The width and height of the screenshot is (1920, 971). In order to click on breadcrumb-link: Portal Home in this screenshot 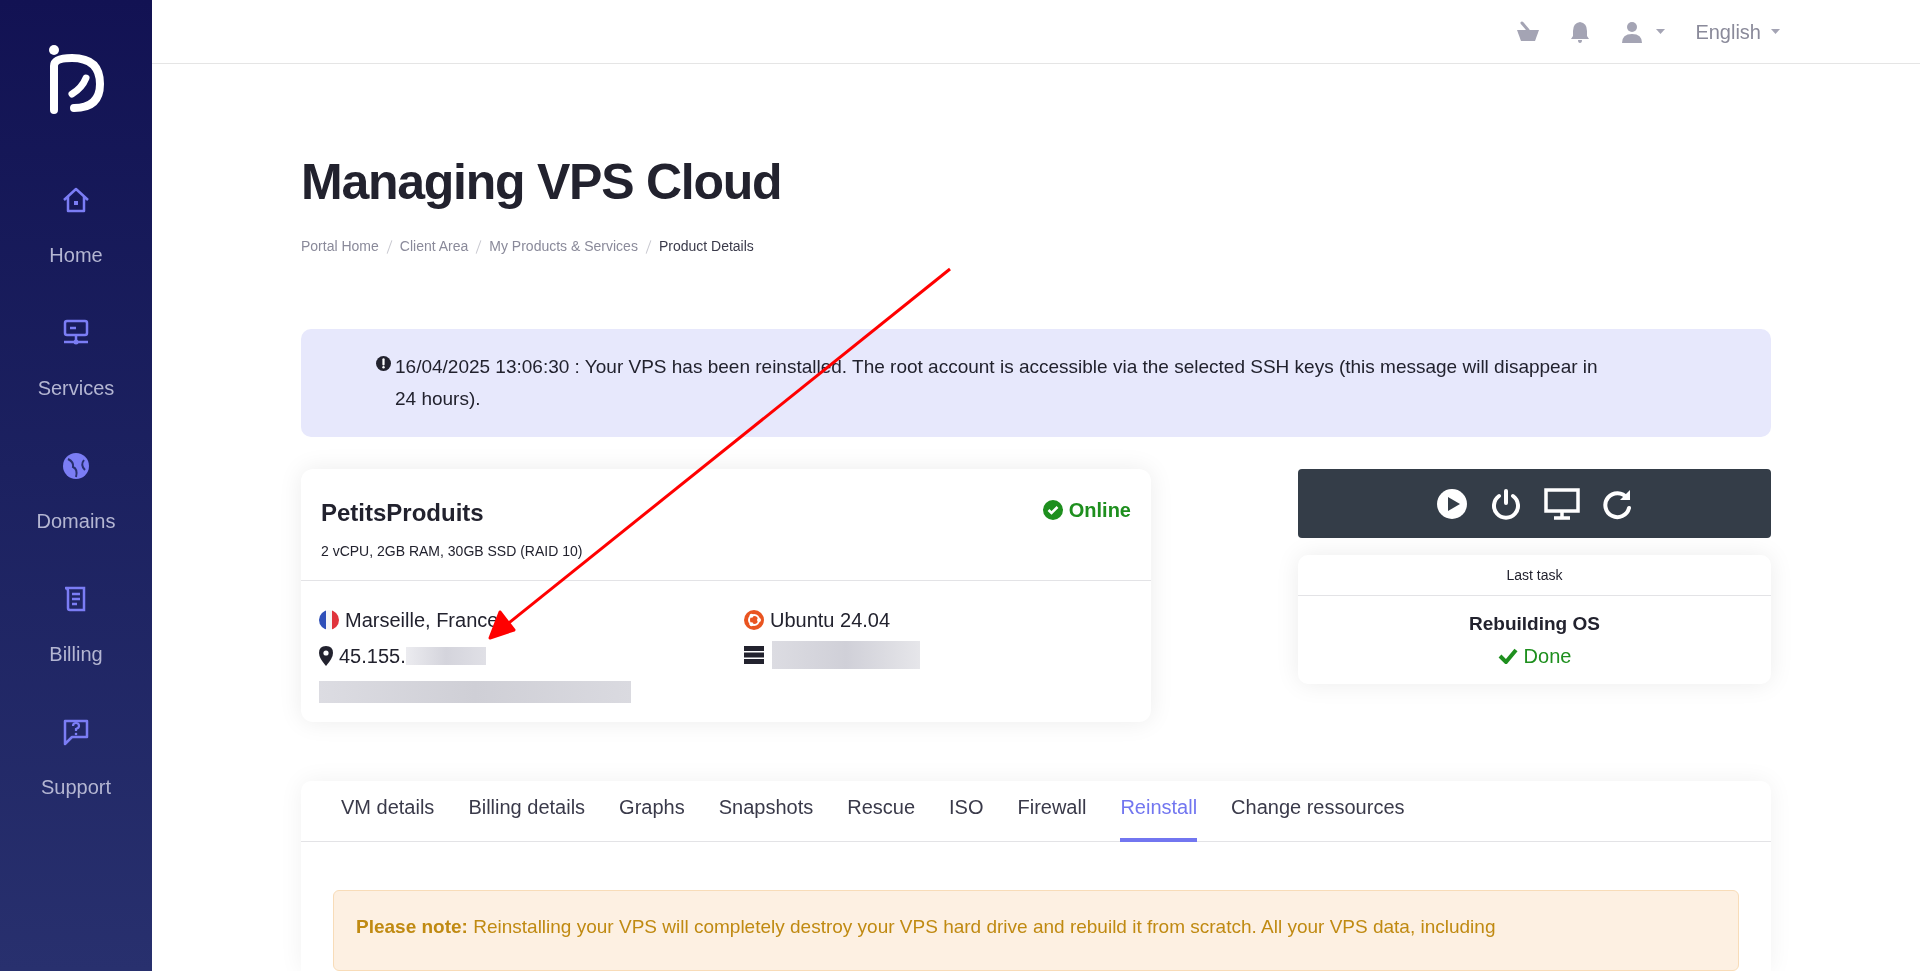, I will do `click(340, 246)`.